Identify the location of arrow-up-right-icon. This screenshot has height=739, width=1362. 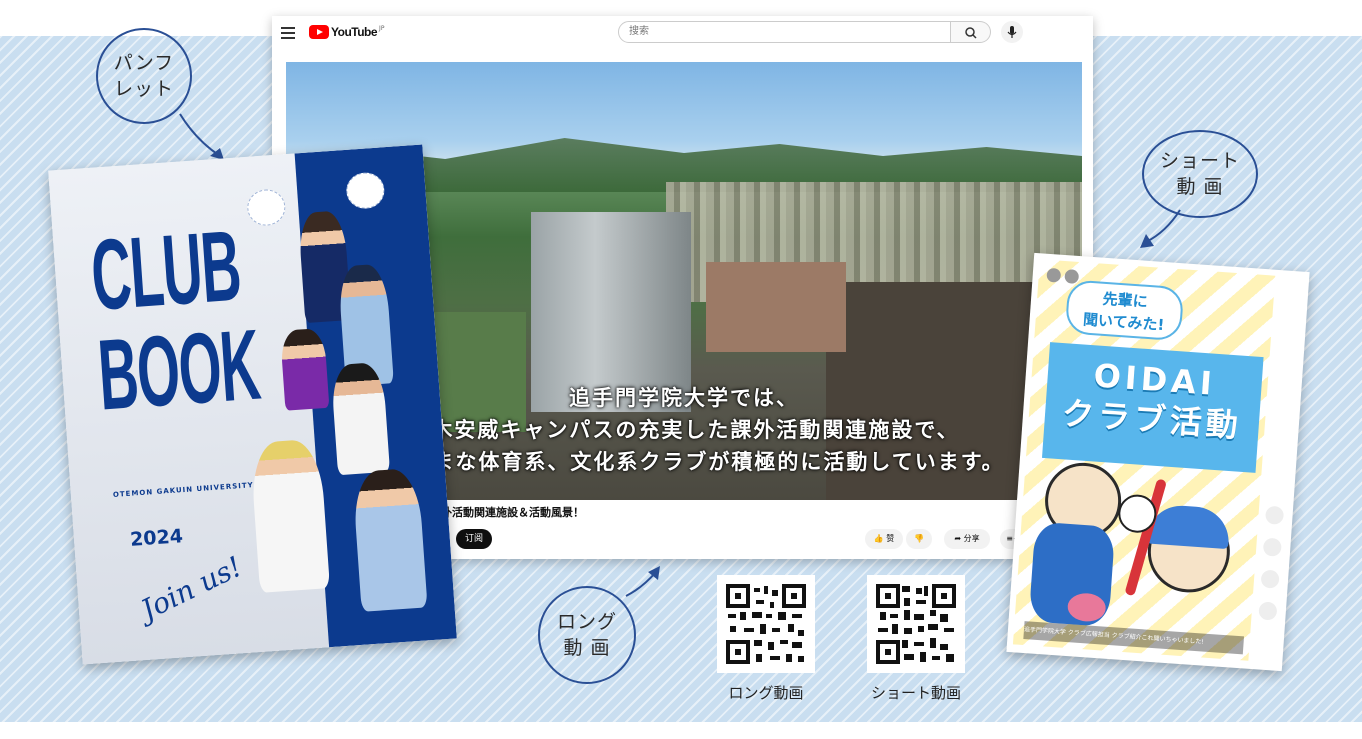
(642, 581).